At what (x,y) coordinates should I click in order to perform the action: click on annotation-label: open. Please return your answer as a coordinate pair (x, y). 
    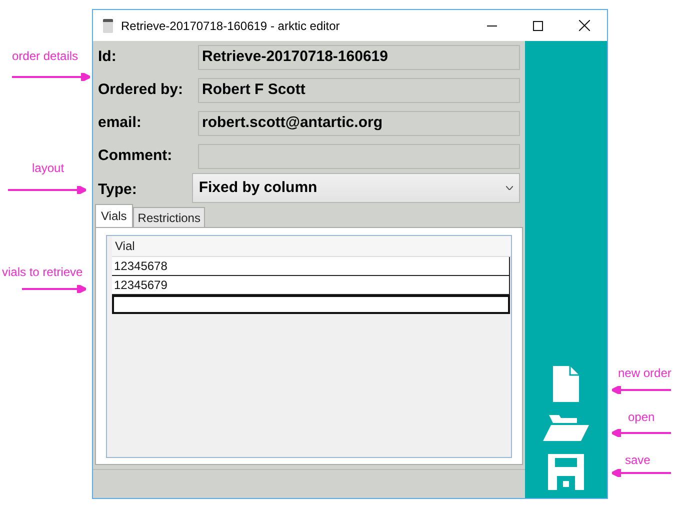
    Looking at the image, I should click on (641, 417).